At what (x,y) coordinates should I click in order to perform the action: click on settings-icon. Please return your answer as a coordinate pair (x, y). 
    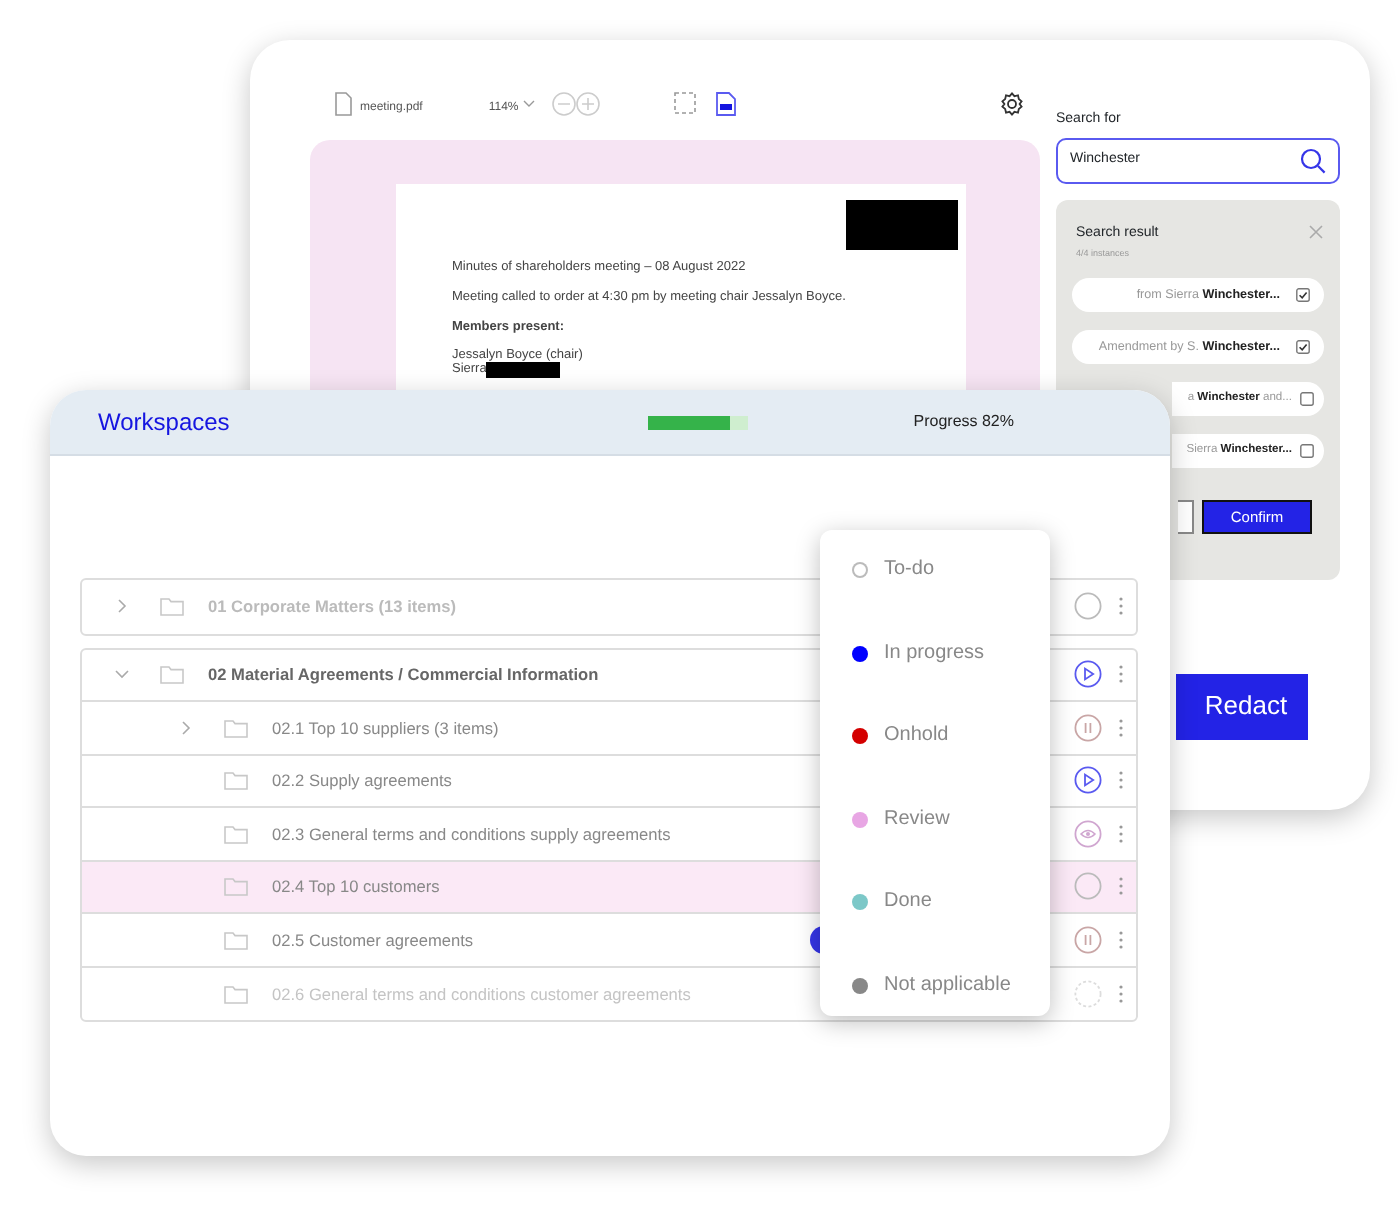
    Looking at the image, I should click on (1012, 104).